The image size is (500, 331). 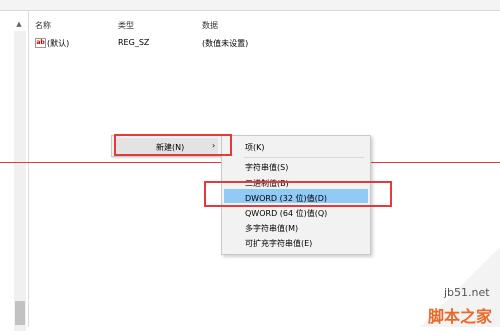 What do you see at coordinates (19, 24) in the screenshot?
I see `chevron-up-icon: ▲` at bounding box center [19, 24].